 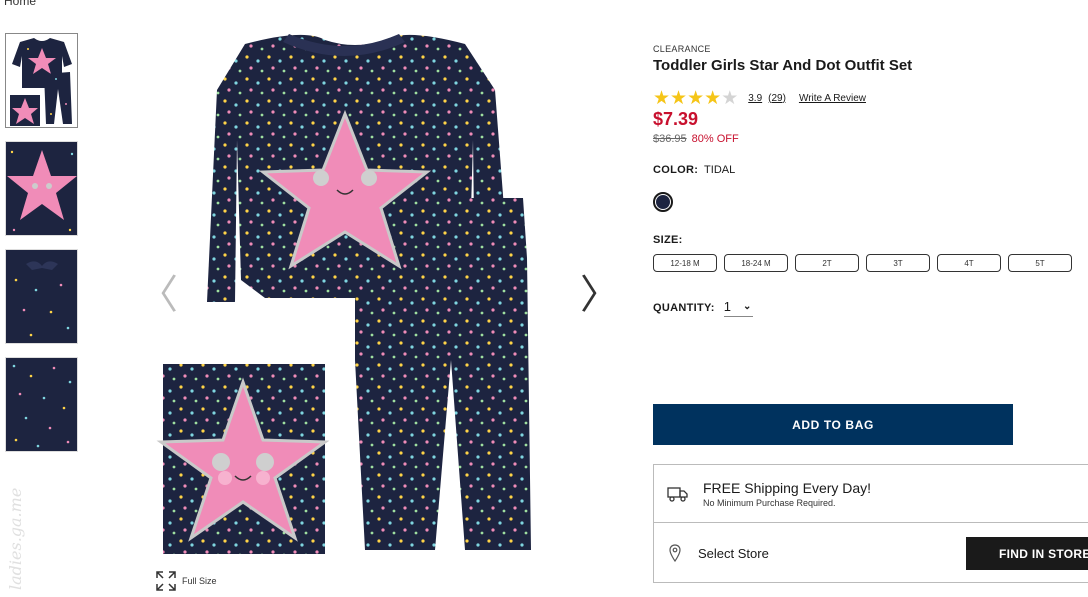 What do you see at coordinates (755, 98) in the screenshot?
I see `rating-value-link: 3.9` at bounding box center [755, 98].